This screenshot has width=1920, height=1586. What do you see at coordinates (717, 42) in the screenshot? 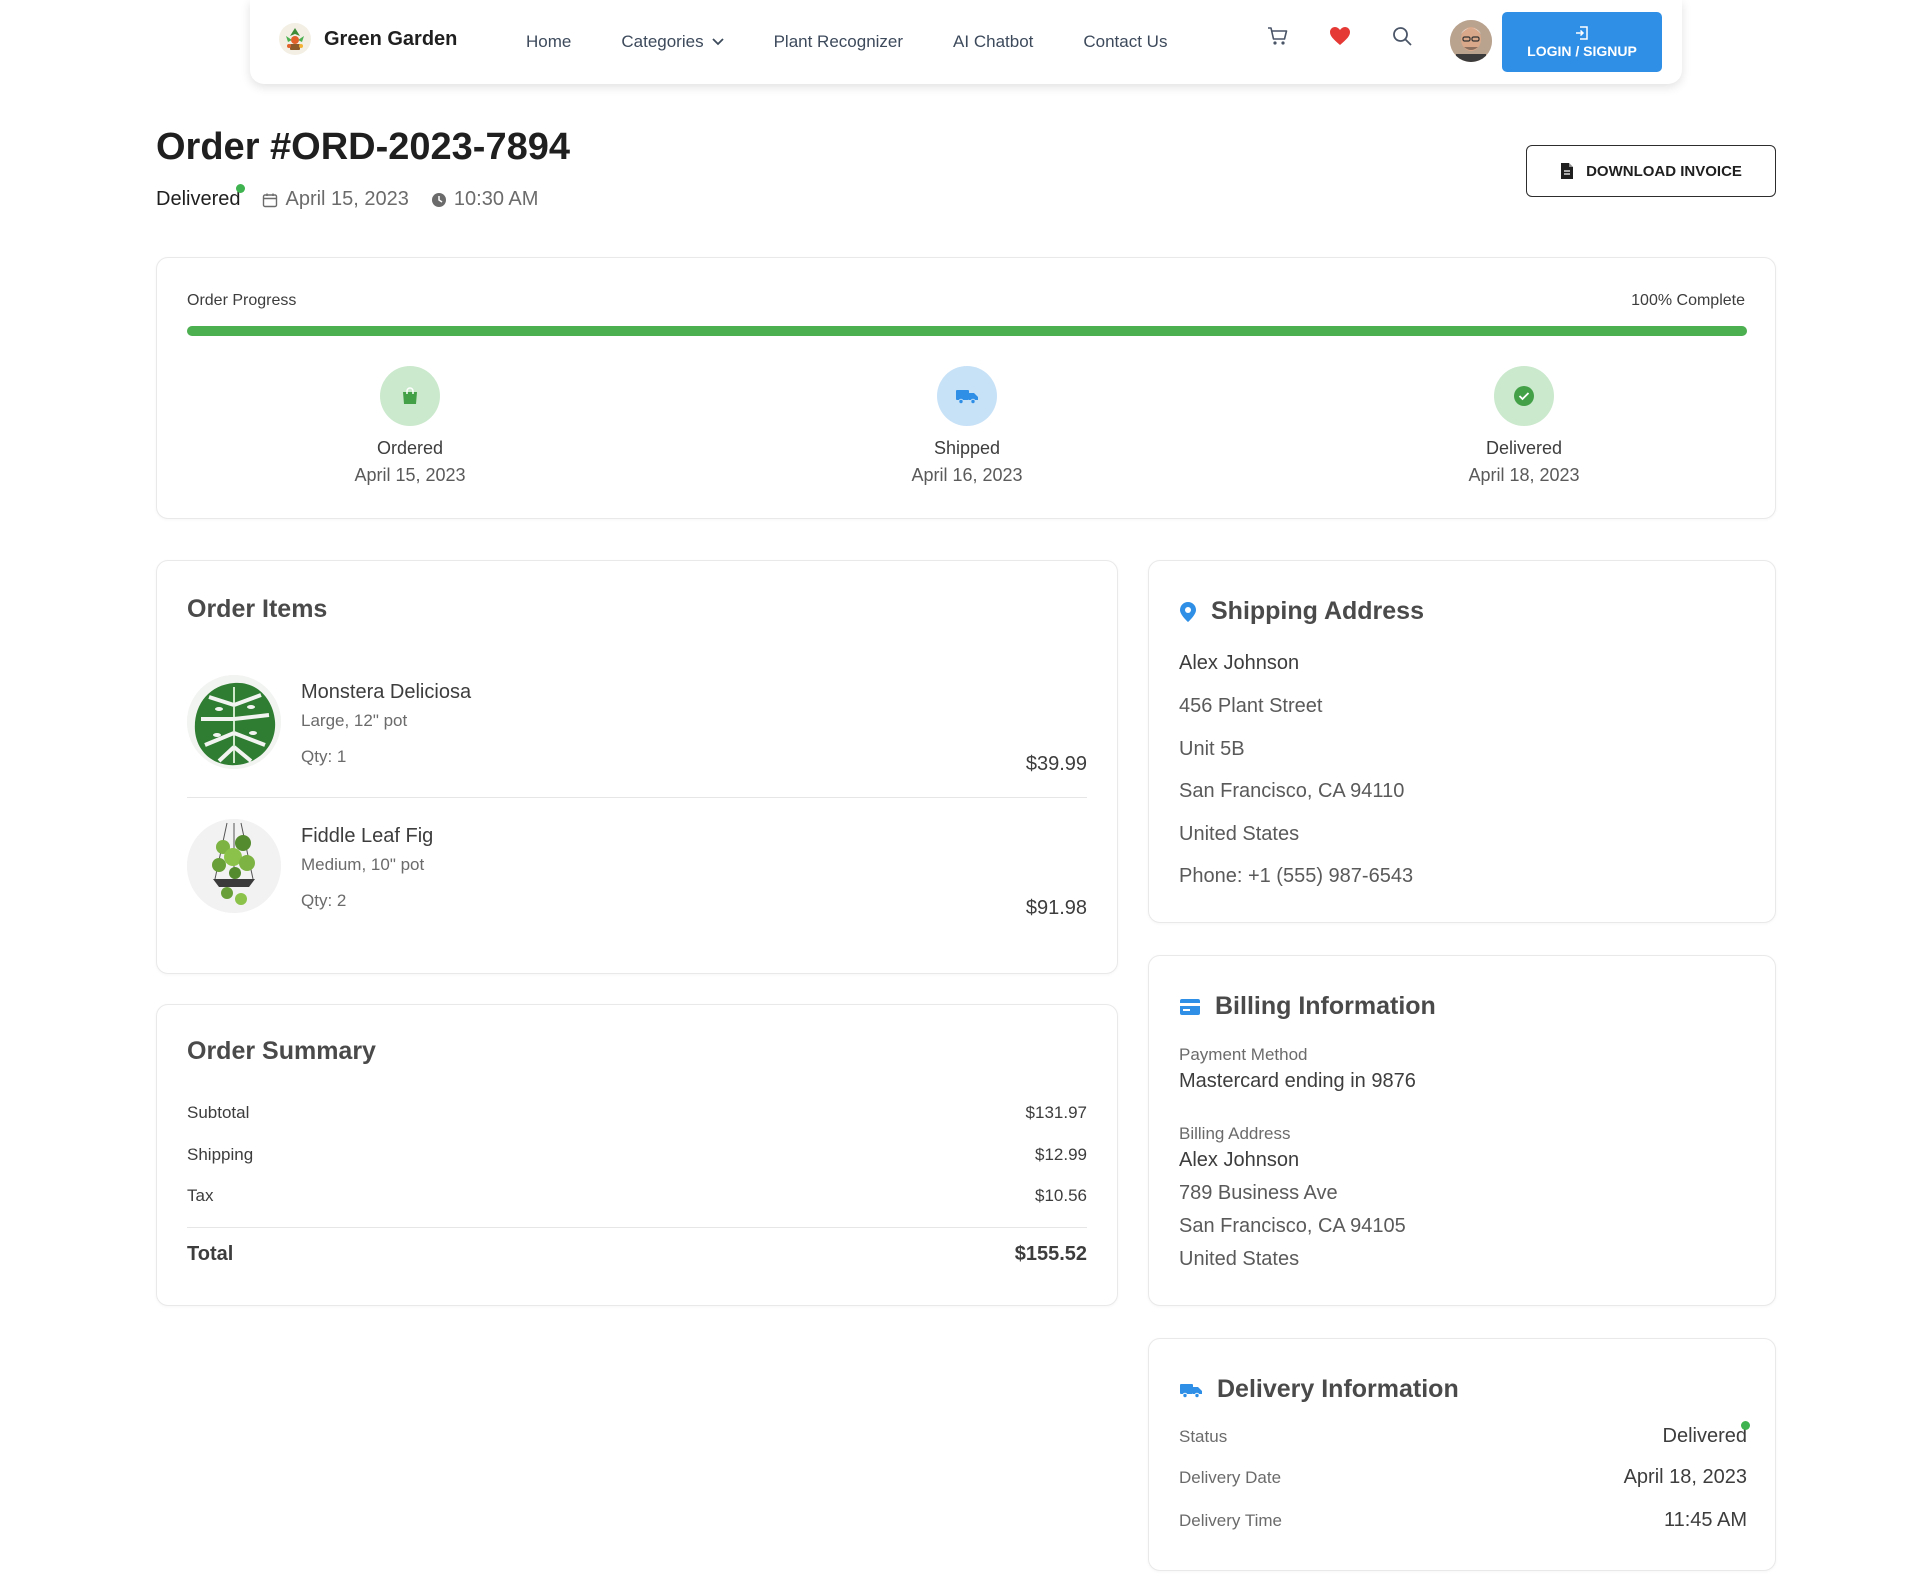
I see `chevron-down-icon` at bounding box center [717, 42].